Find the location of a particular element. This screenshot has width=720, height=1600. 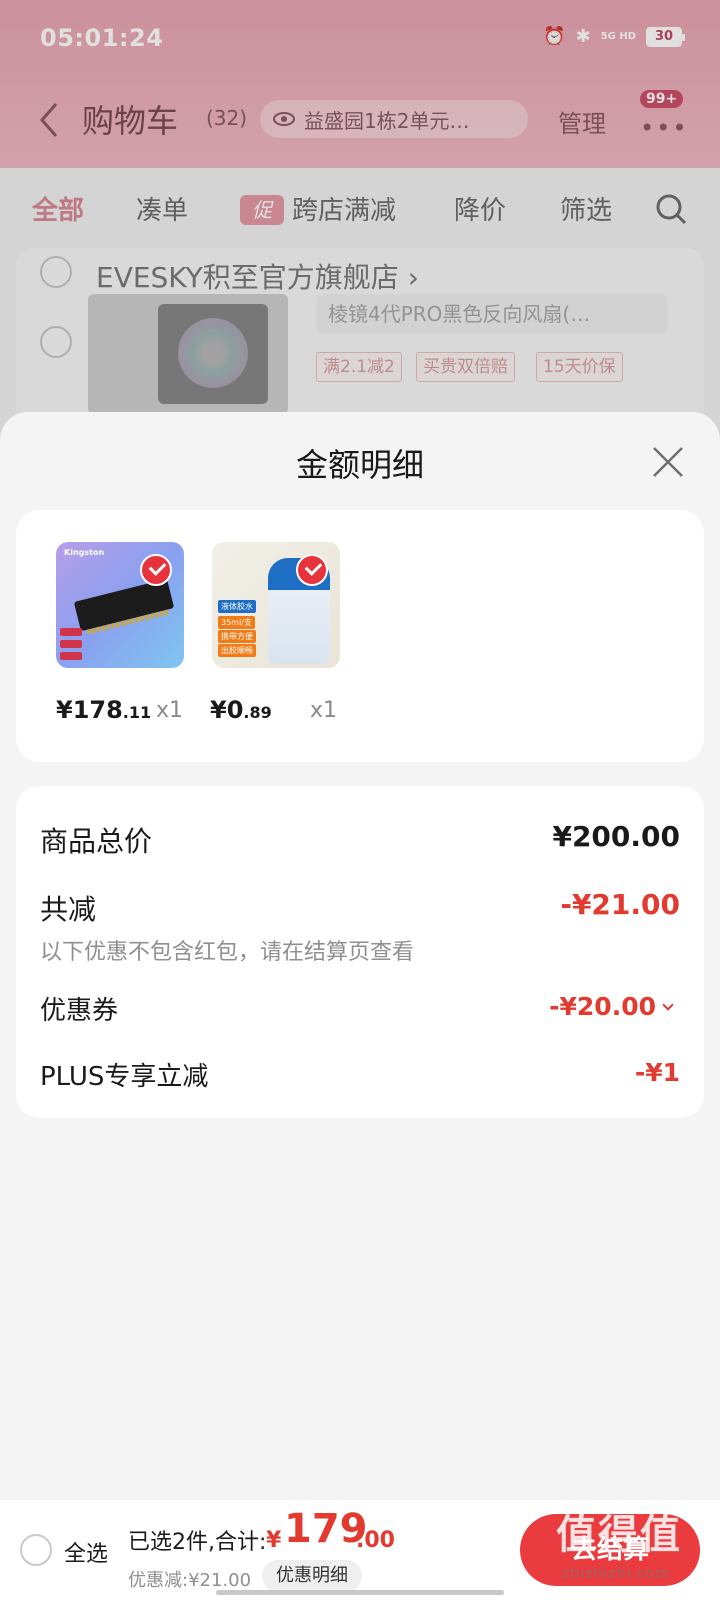

coupon-label: 优惠券 is located at coordinates (79, 1011).